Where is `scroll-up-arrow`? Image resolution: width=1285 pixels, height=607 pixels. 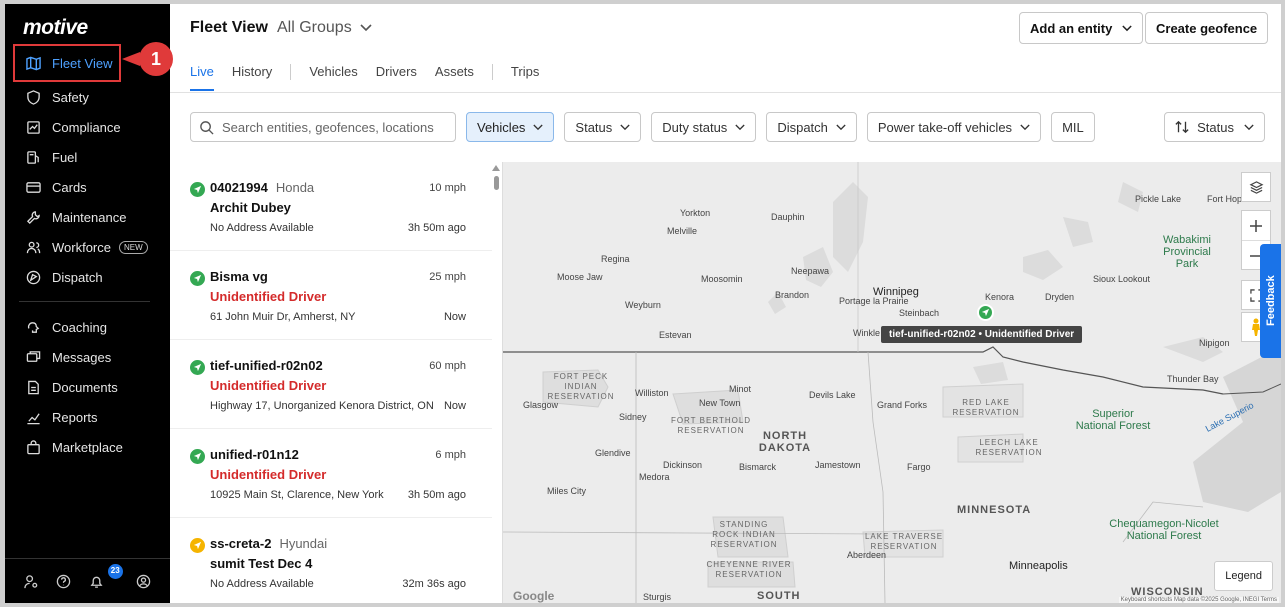
scroll-up-arrow is located at coordinates (496, 168).